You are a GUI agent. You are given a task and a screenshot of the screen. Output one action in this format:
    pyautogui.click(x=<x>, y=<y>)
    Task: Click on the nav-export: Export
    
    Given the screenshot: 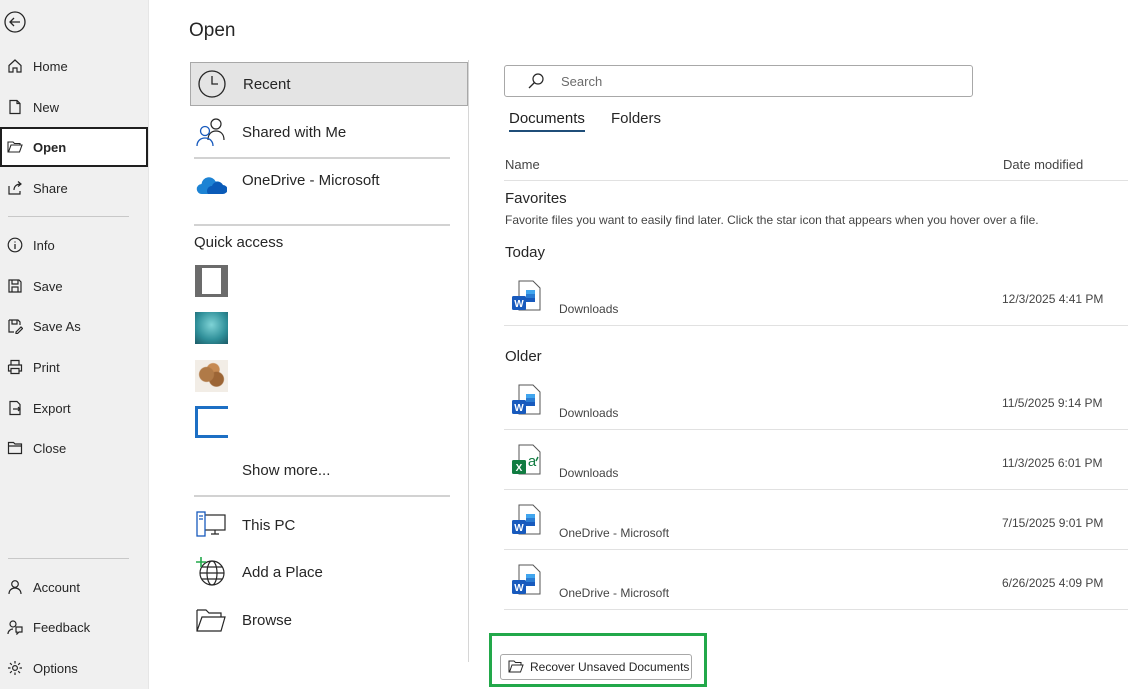 What is the action you would take?
    pyautogui.click(x=74, y=408)
    